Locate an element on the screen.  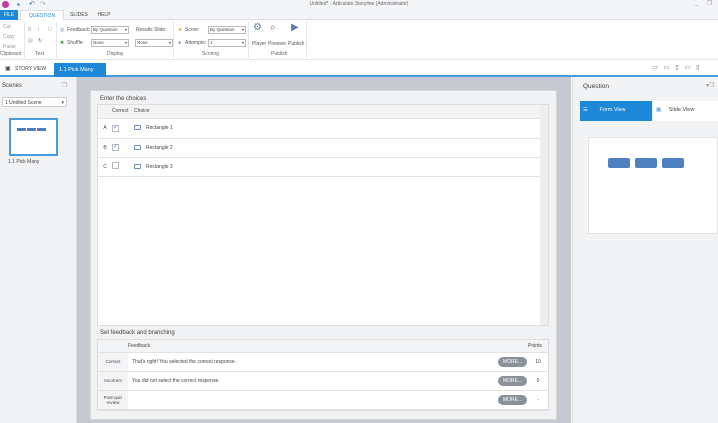
question-panel-title: Question is located at coordinates (596, 86).